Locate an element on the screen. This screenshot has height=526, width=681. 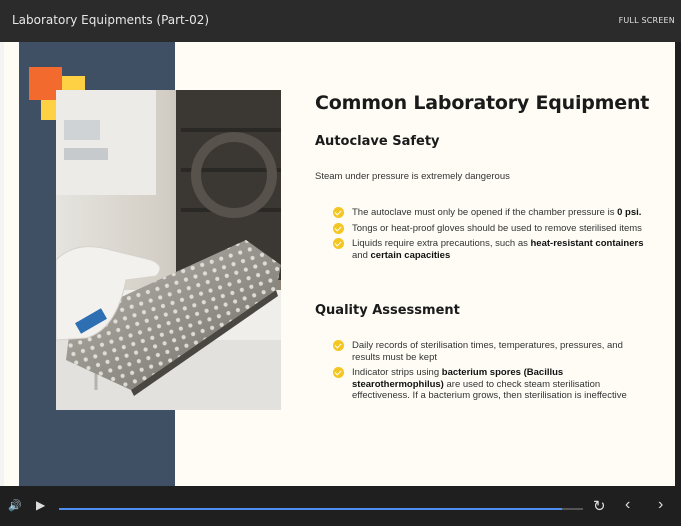
progress-fill is located at coordinates (311, 509).